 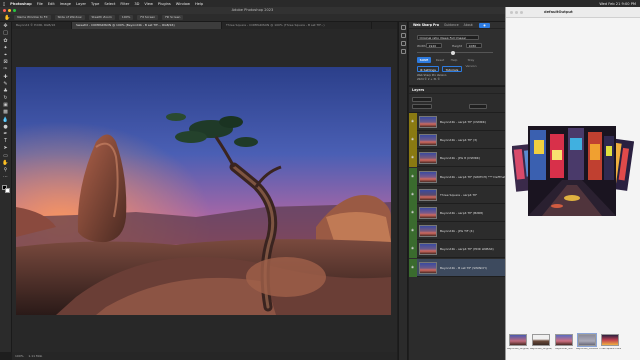 I want to click on blend-mode-select, so click(x=422, y=106).